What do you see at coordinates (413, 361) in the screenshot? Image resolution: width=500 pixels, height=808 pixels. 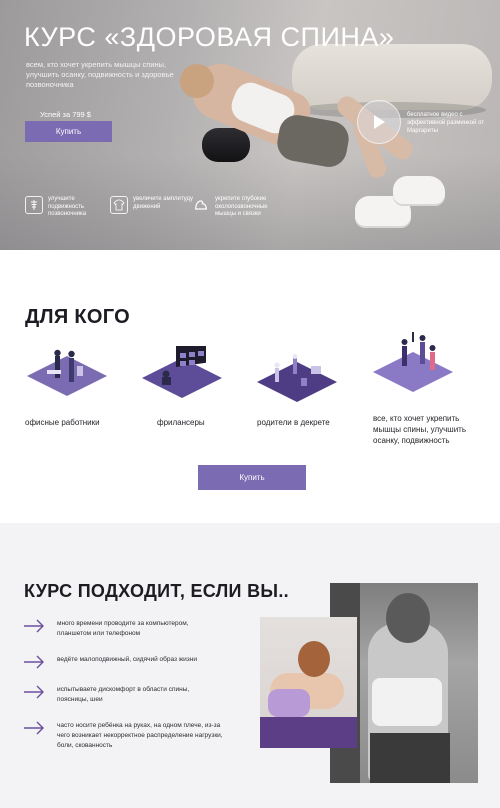 I see `everyone-illustration` at bounding box center [413, 361].